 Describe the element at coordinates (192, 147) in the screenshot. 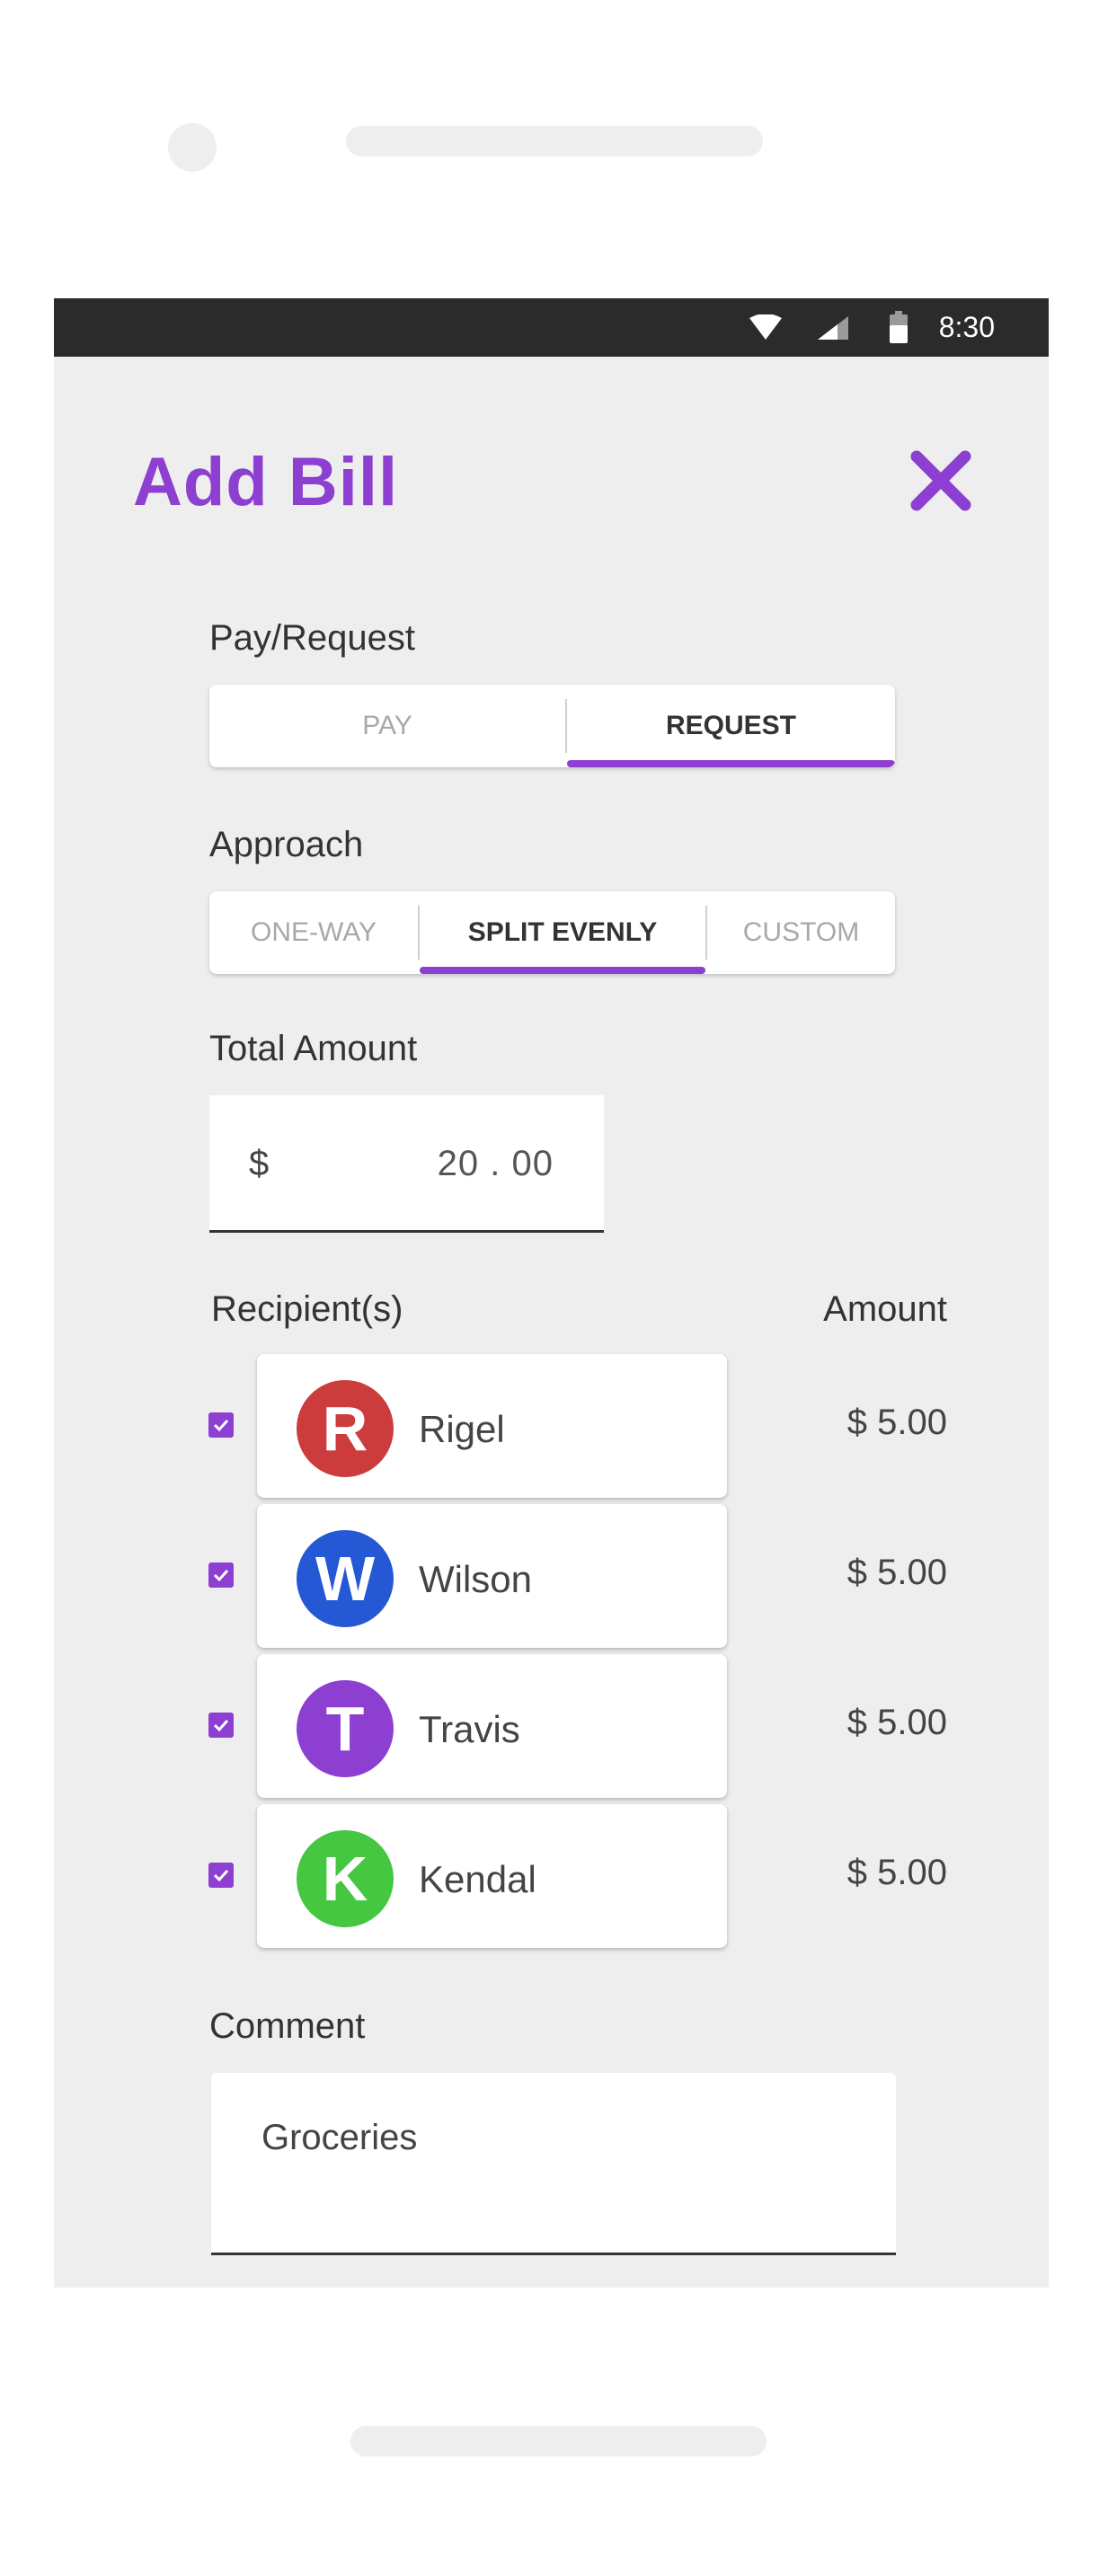

I see `front-camera` at that location.